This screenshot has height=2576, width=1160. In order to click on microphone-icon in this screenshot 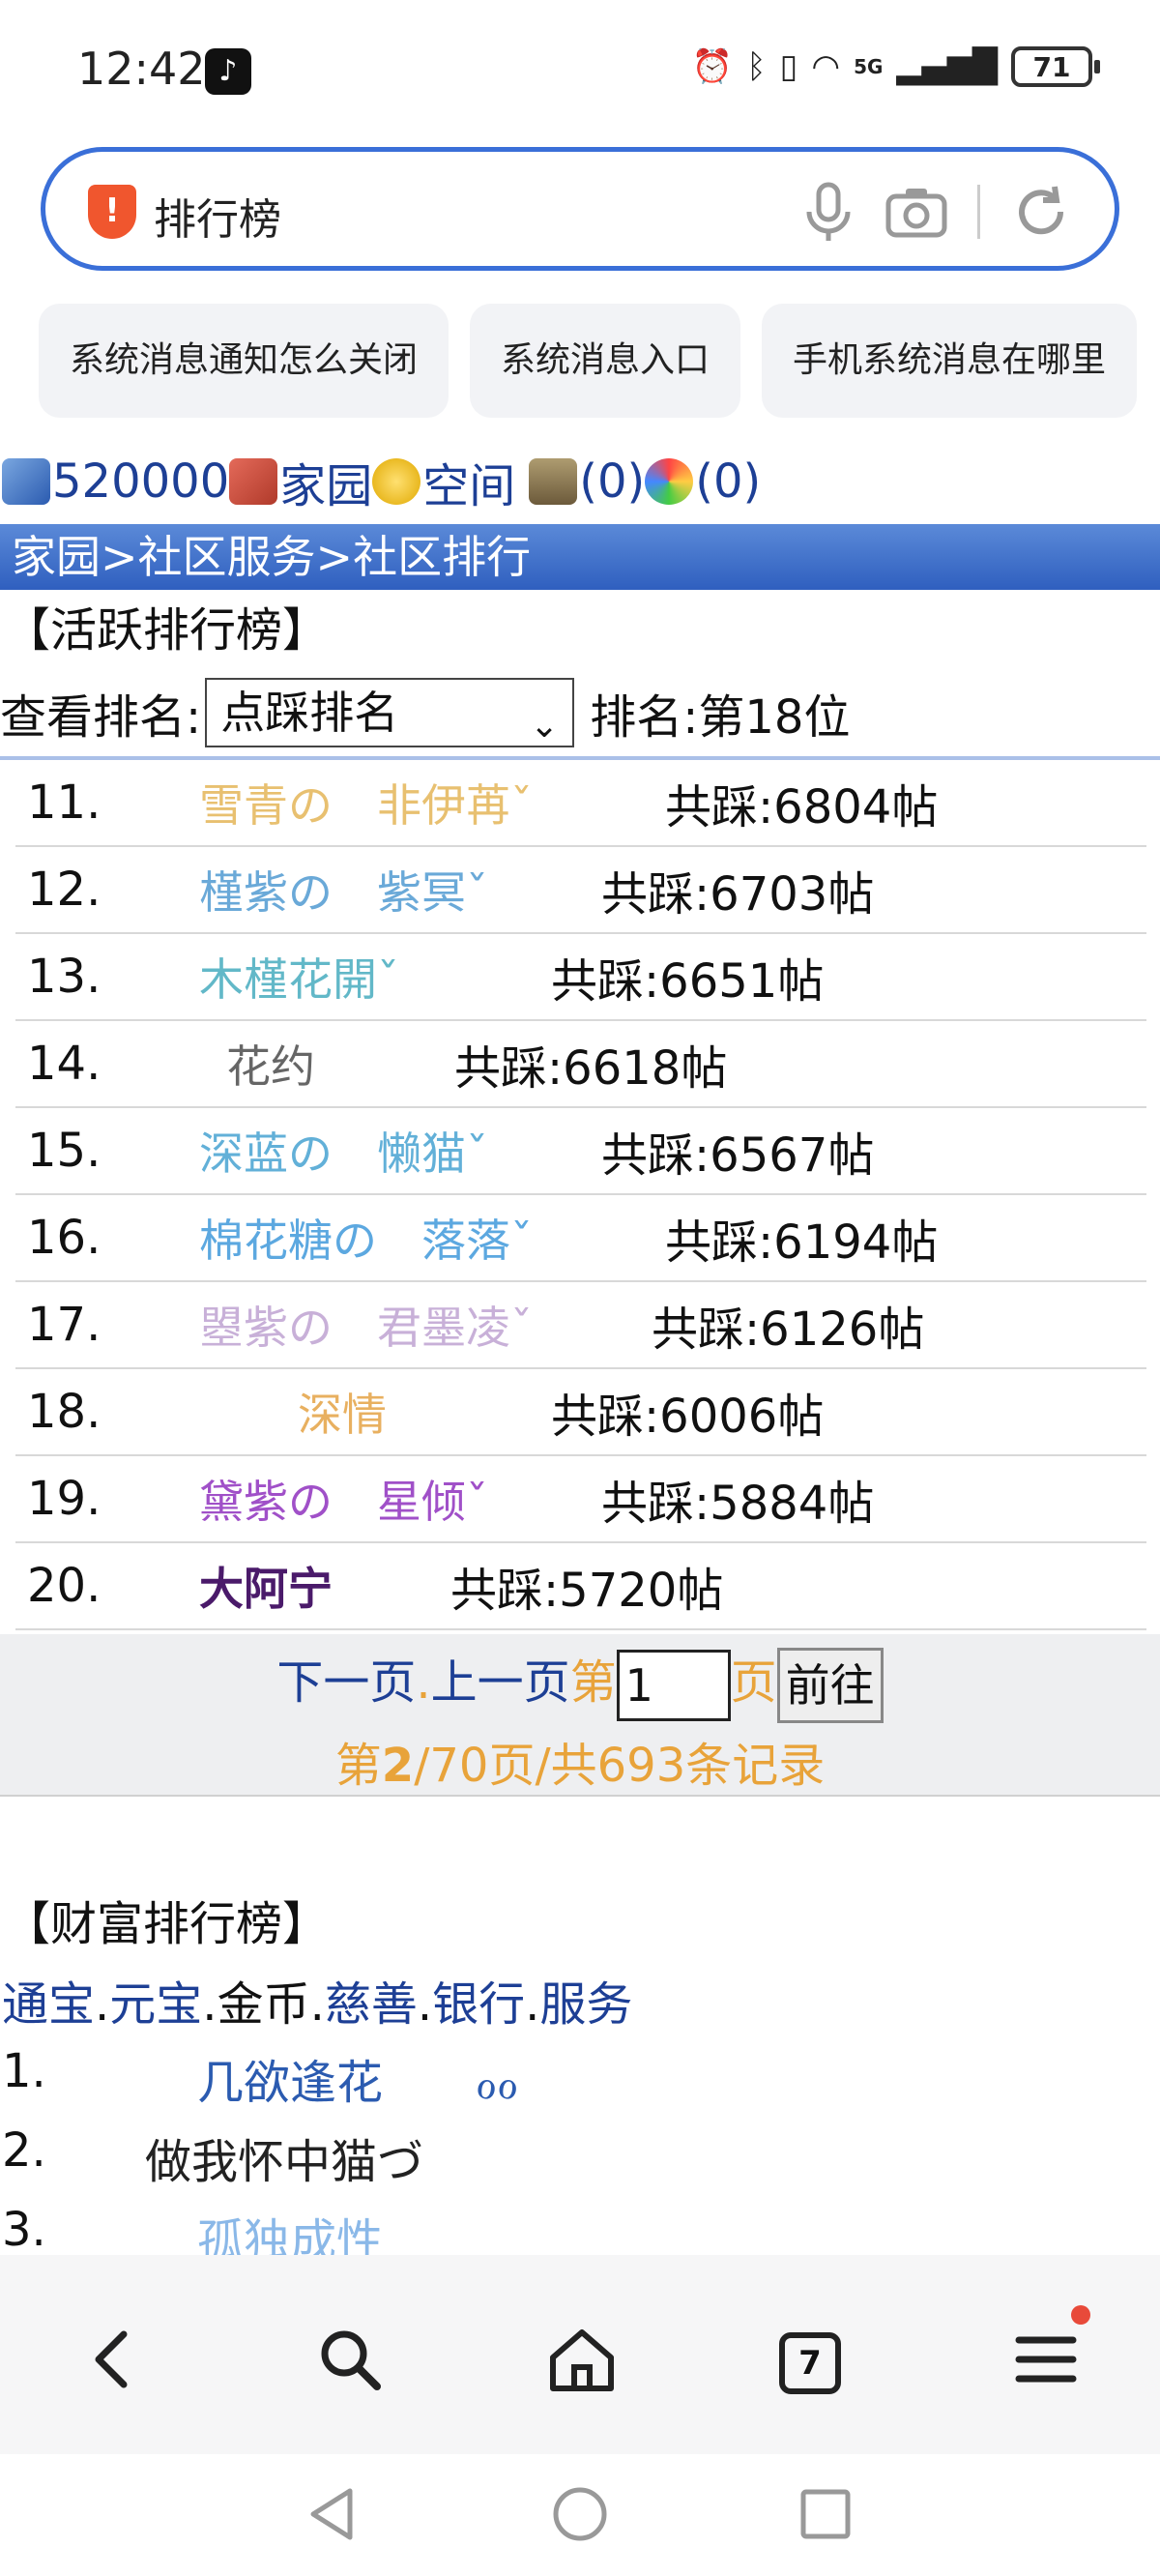, I will do `click(828, 212)`.